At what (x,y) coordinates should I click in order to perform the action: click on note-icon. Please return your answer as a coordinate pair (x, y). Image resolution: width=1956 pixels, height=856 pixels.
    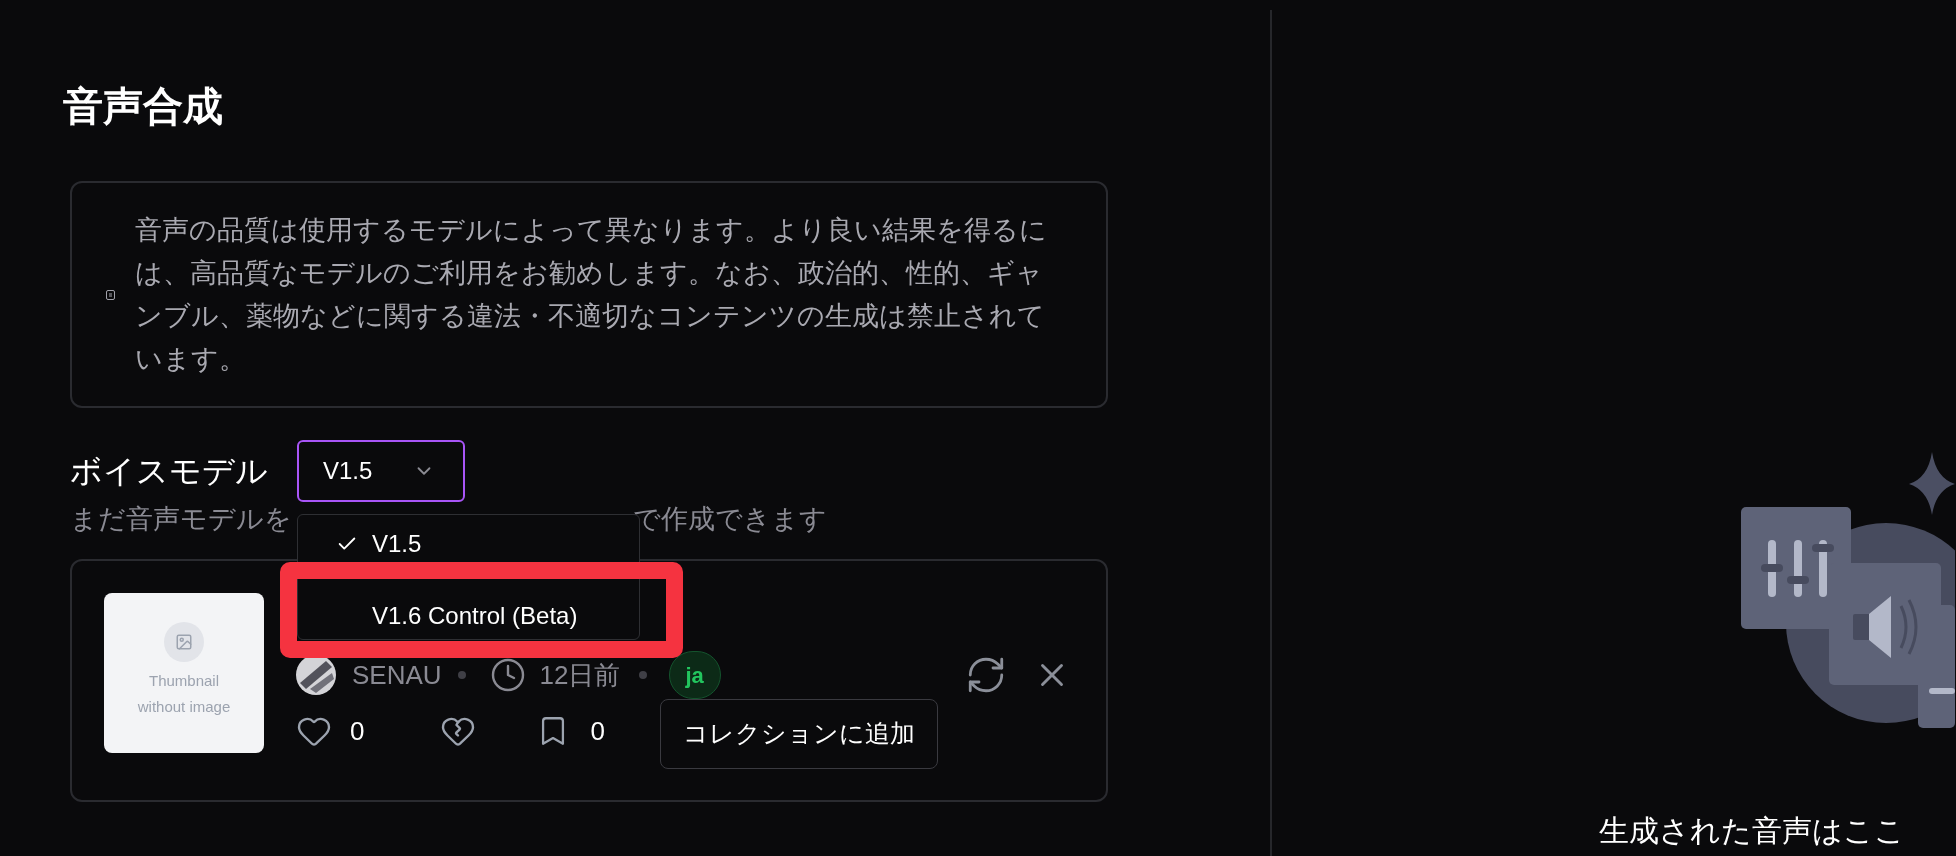
    Looking at the image, I should click on (110, 294).